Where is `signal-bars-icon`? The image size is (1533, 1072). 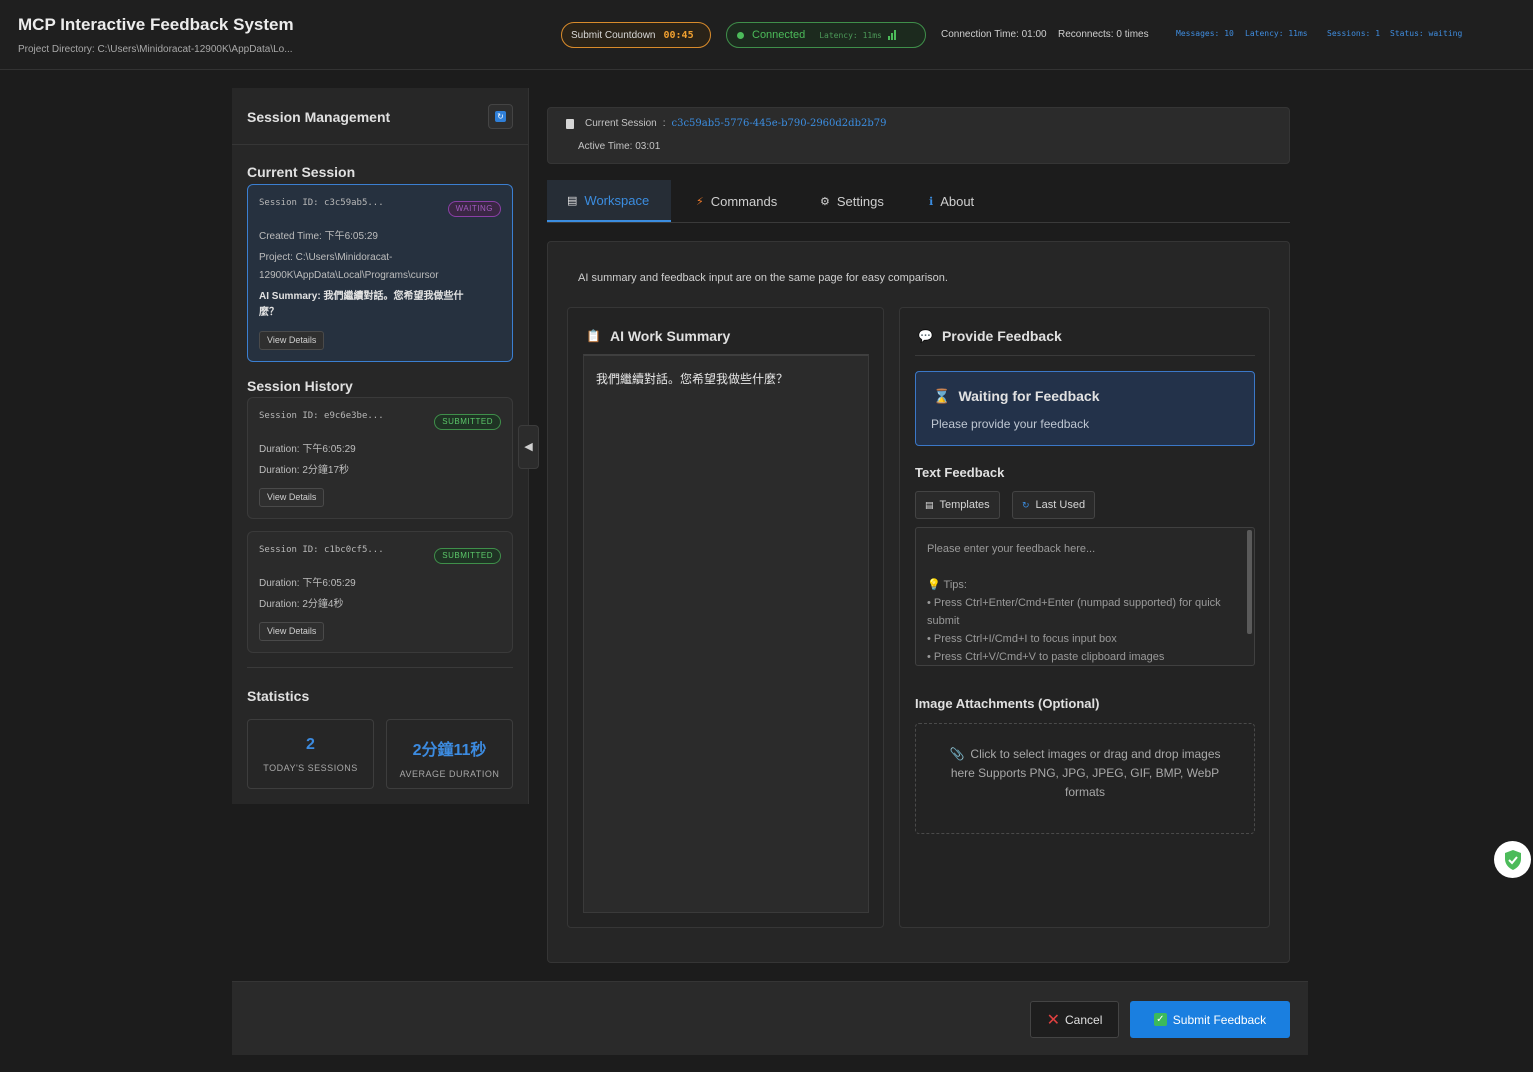 signal-bars-icon is located at coordinates (891, 35).